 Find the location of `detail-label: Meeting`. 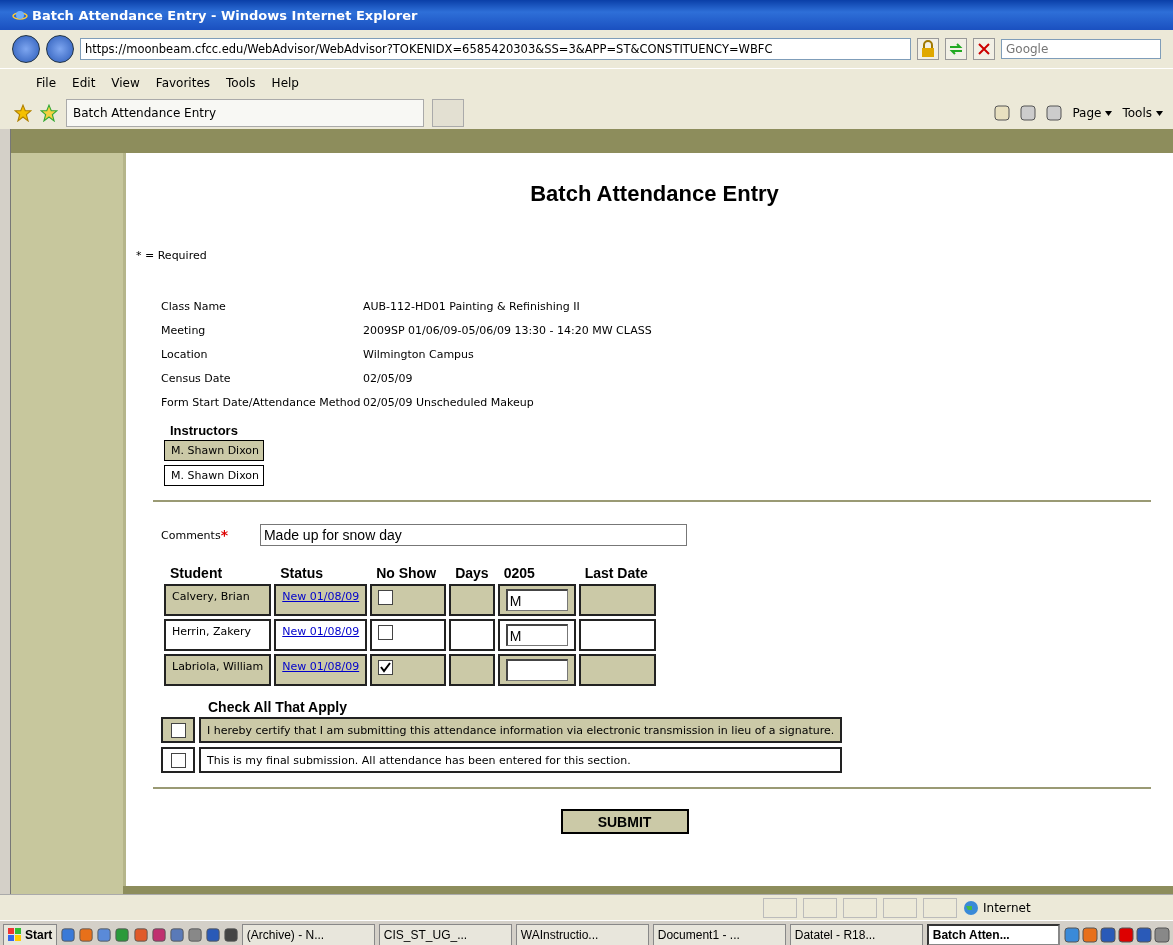

detail-label: Meeting is located at coordinates (184, 330).